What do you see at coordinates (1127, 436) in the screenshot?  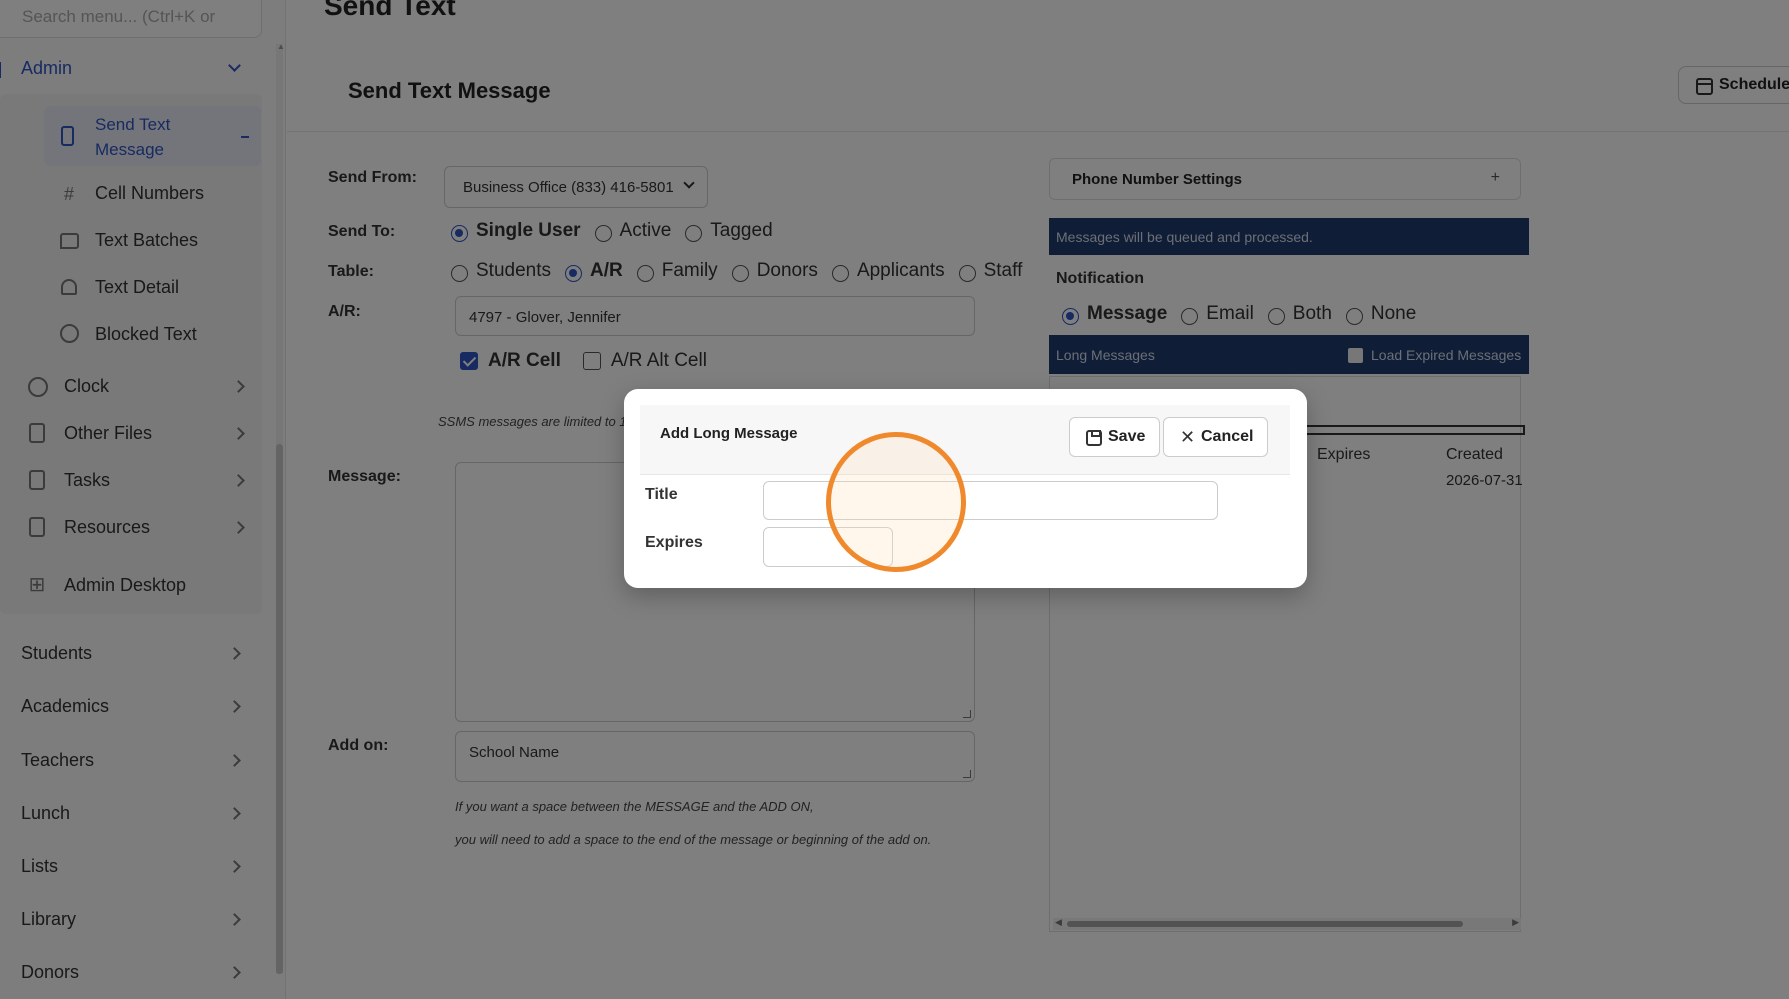 I see `save-button-label: Save` at bounding box center [1127, 436].